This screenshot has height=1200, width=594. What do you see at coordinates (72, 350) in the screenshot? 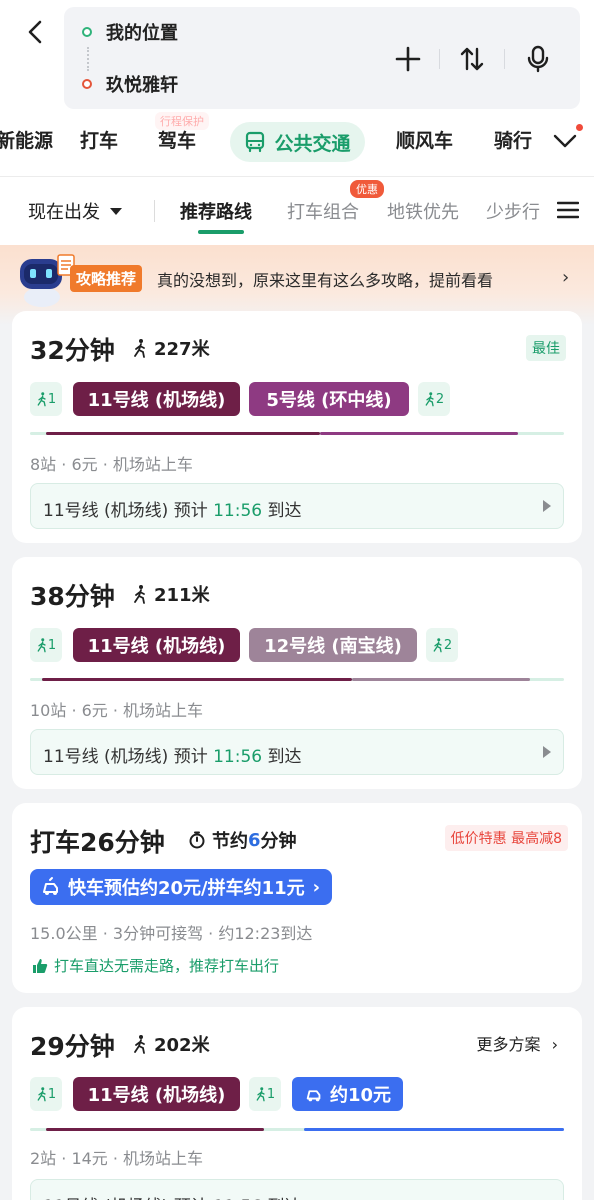
I see `route-duration: 32分钟` at bounding box center [72, 350].